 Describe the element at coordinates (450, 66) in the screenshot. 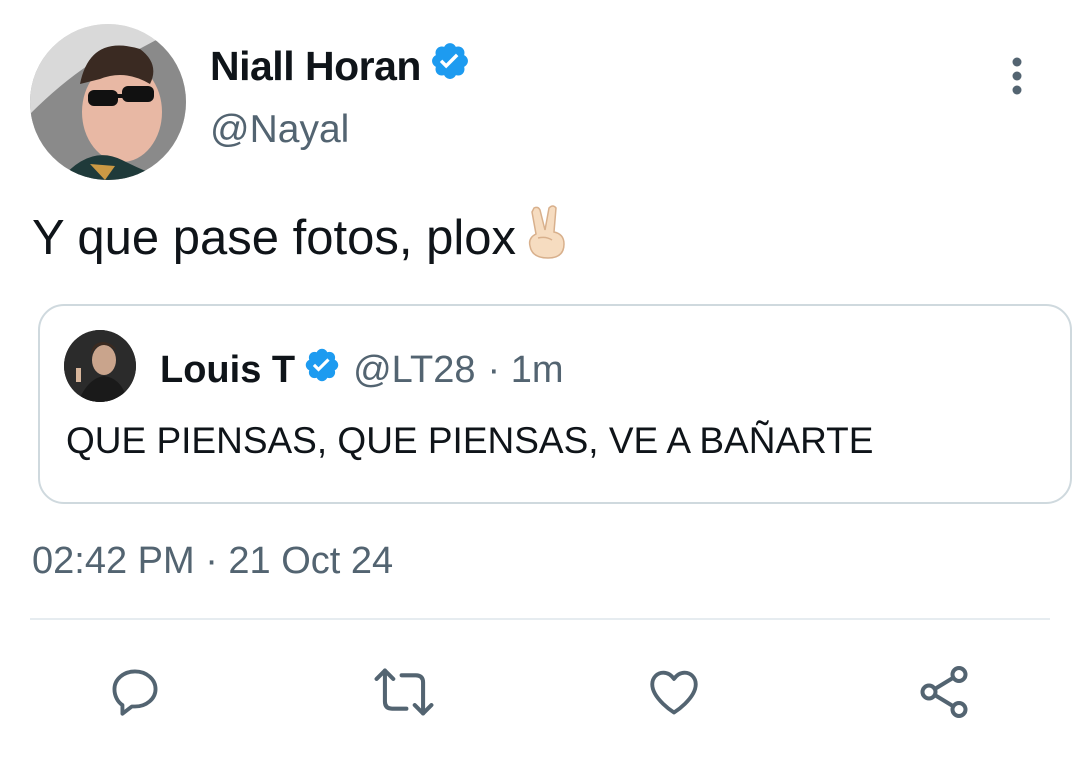

I see `verified-badge-icon` at that location.